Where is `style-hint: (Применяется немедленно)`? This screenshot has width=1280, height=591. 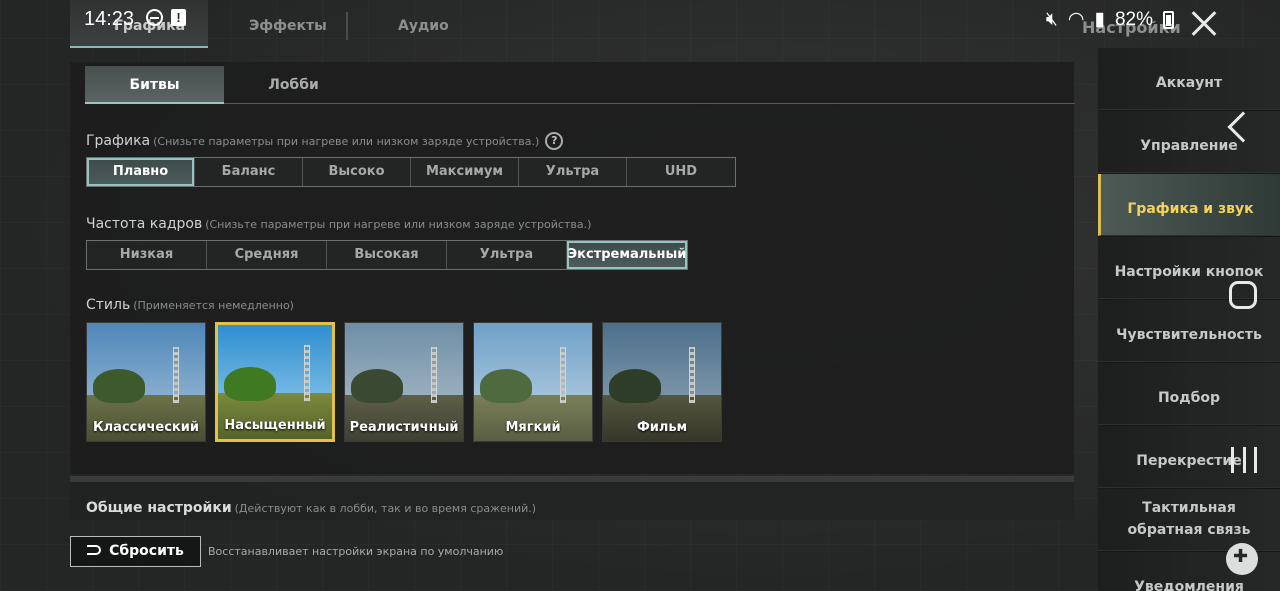
style-hint: (Применяется немедленно) is located at coordinates (213, 305).